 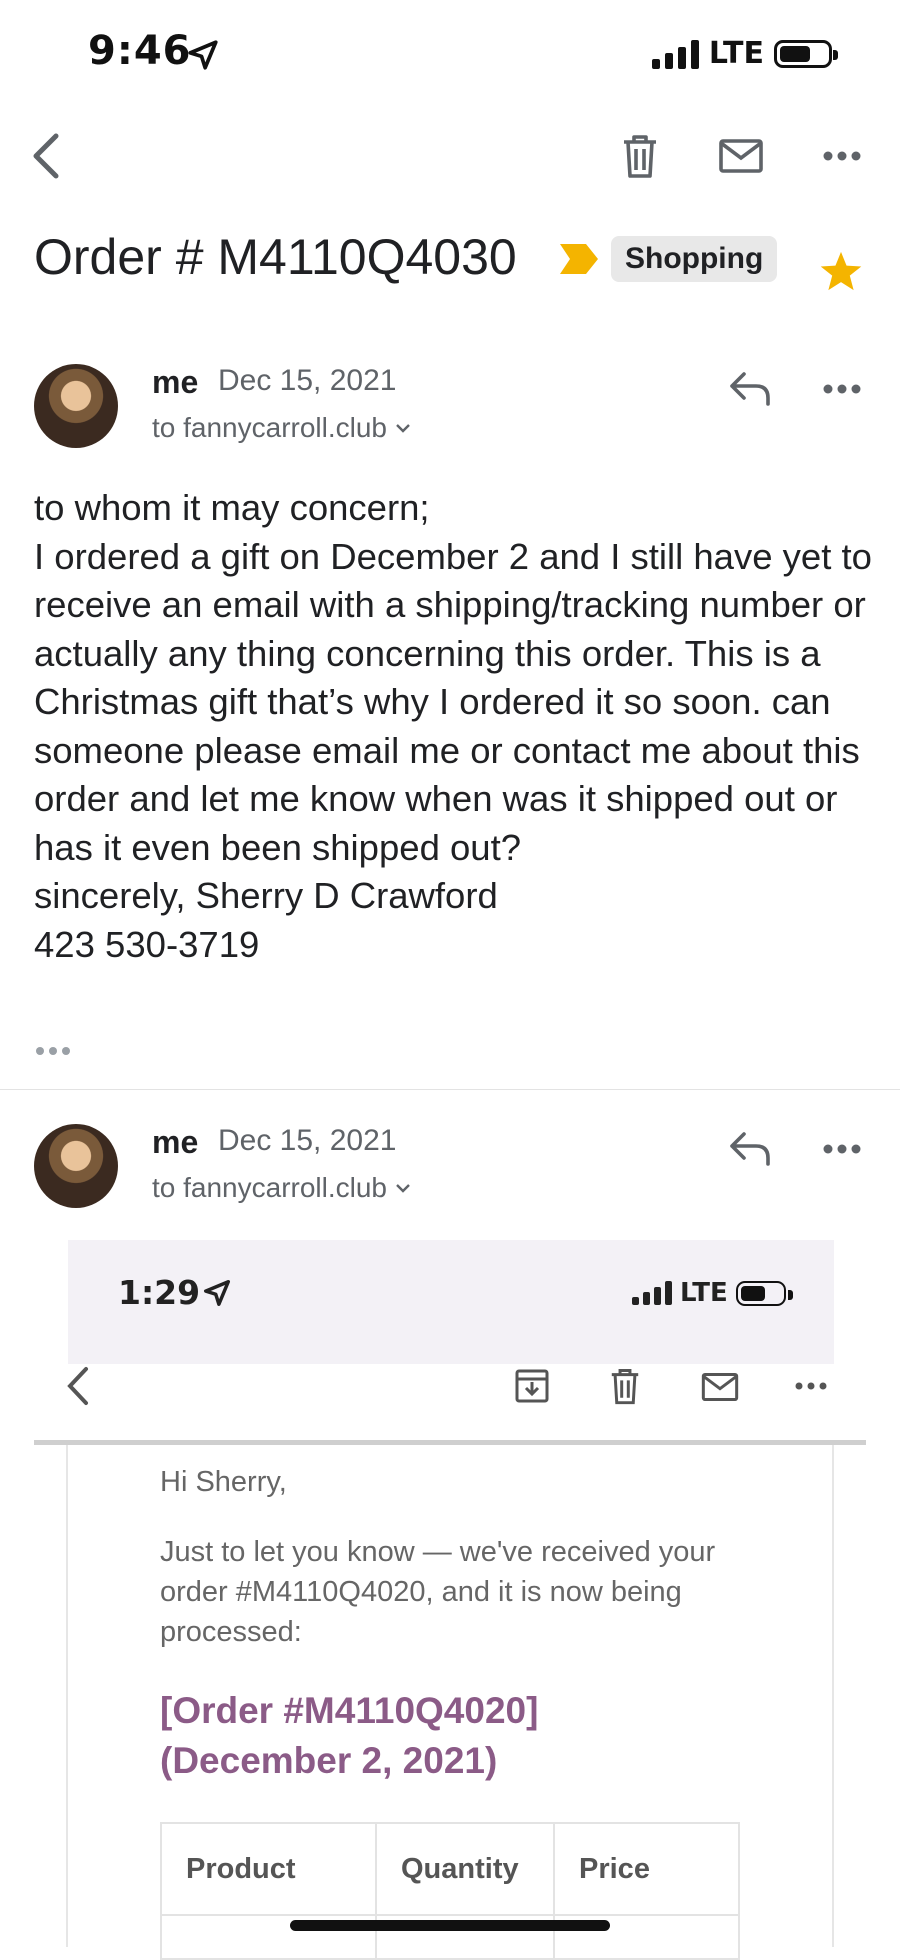 I want to click on order-date: (December 2, 2021), so click(x=329, y=1760).